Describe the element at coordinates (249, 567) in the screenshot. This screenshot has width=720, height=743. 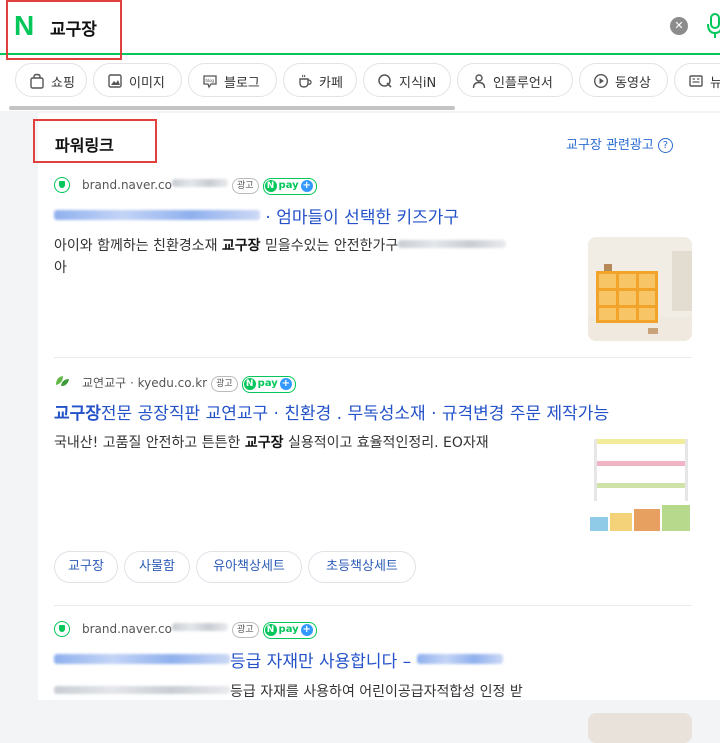
I see `chip-kids-desk-set: 유아책상세트` at that location.